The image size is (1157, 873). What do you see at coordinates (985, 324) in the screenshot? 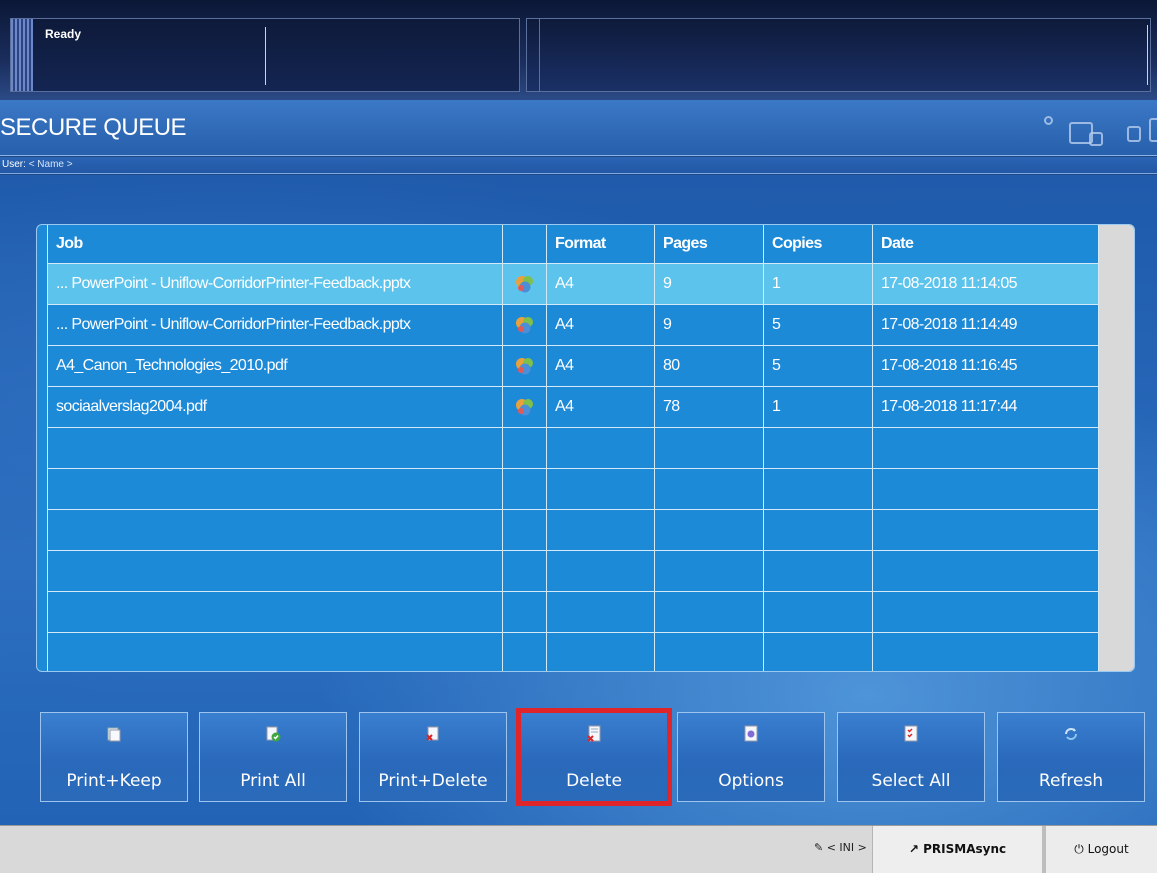
I see `date-cell: 17-08-2018 11:14:49` at bounding box center [985, 324].